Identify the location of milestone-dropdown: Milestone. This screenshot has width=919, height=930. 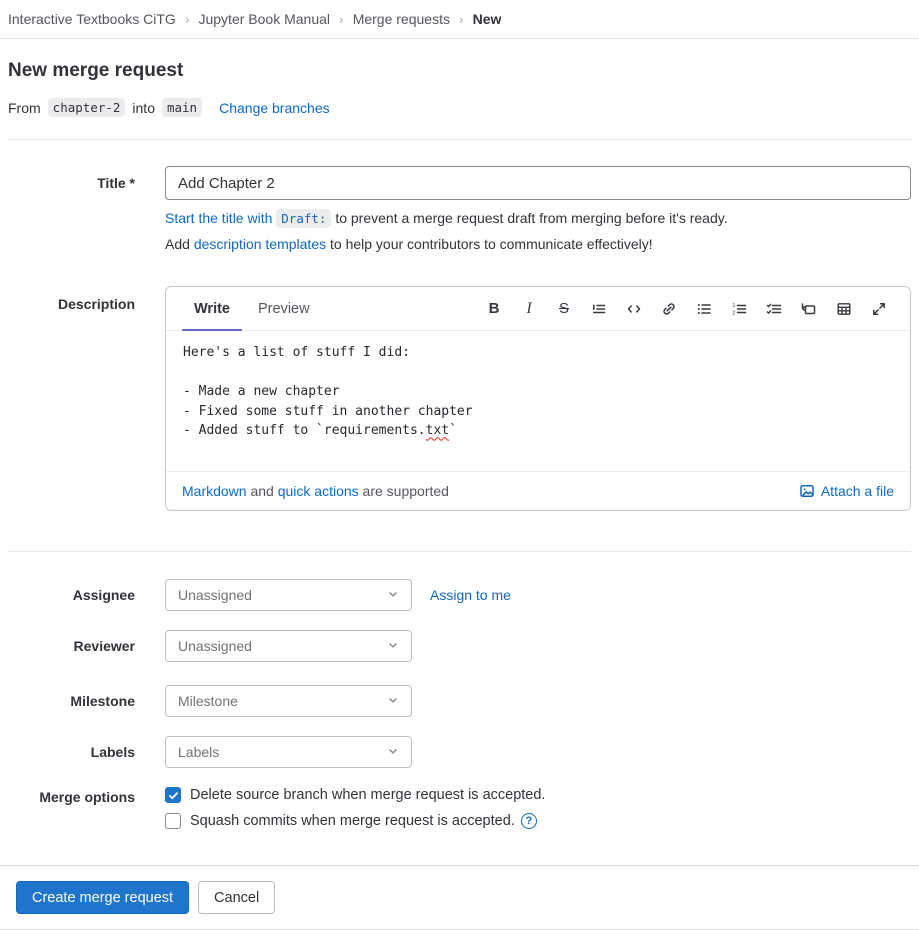
(288, 701).